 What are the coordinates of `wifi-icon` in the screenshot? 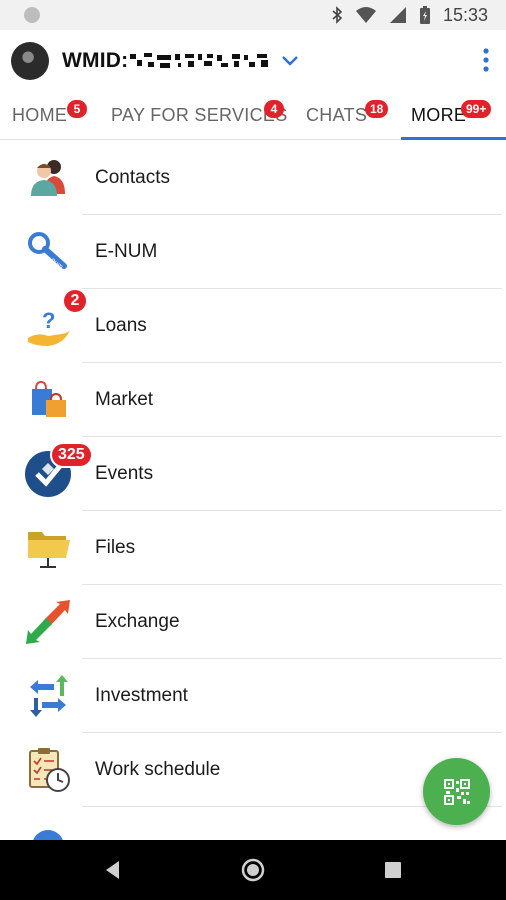 It's located at (365, 15).